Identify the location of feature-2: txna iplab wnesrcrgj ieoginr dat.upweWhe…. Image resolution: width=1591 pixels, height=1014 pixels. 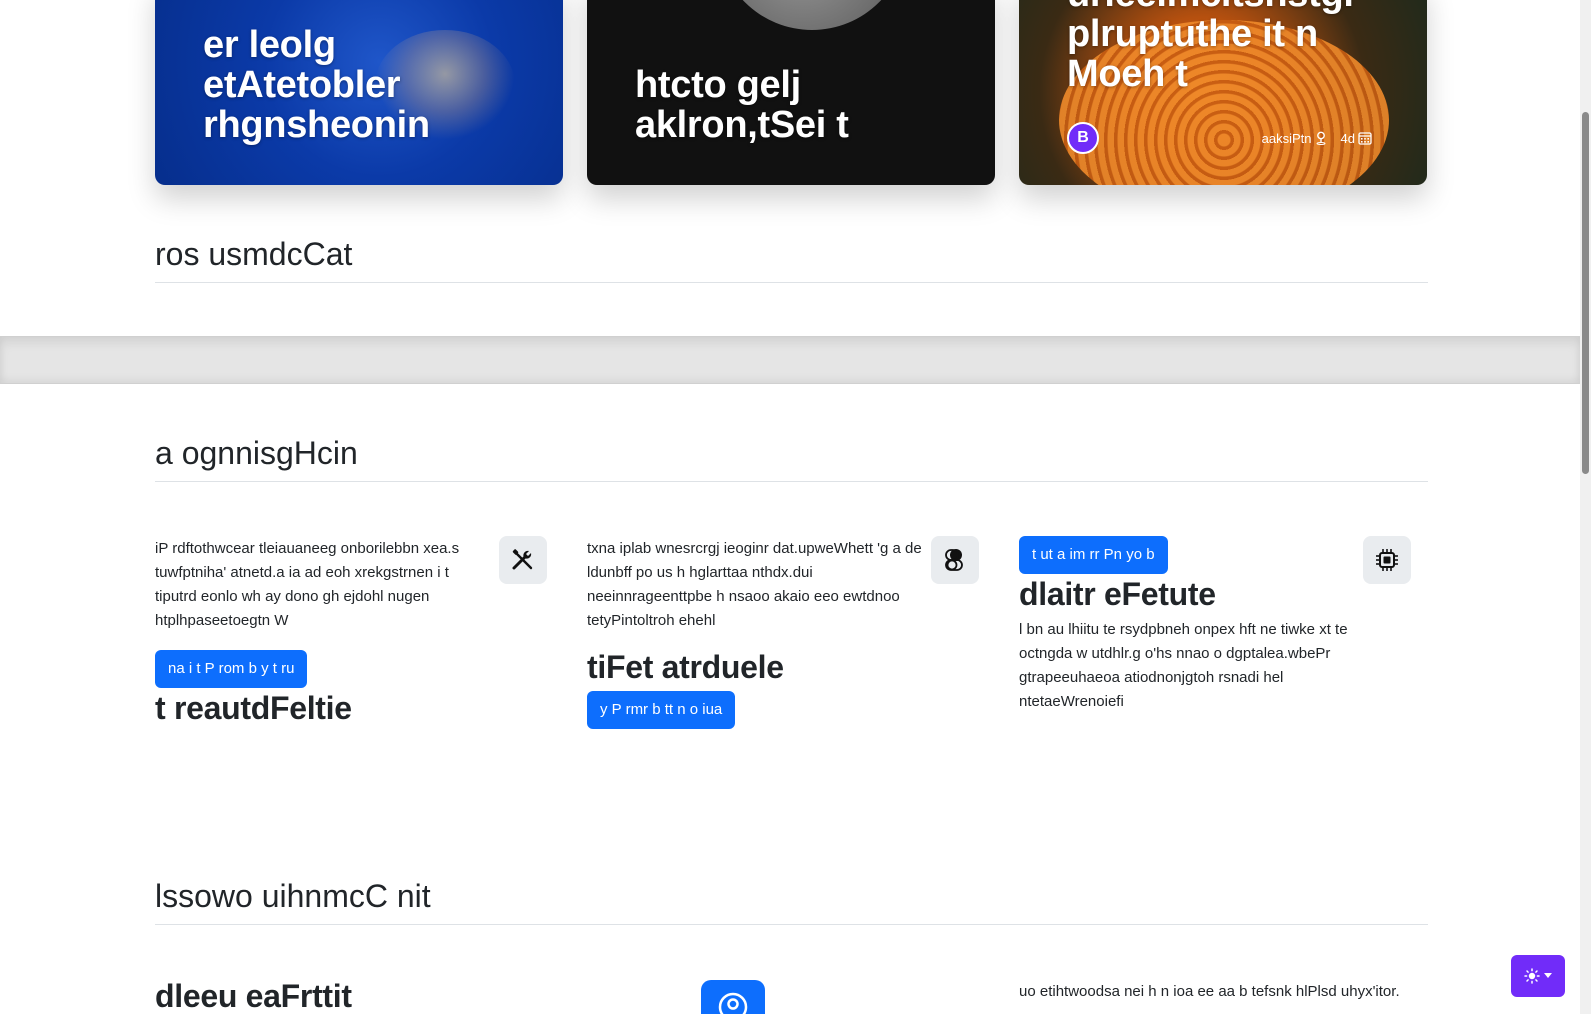
(787, 633).